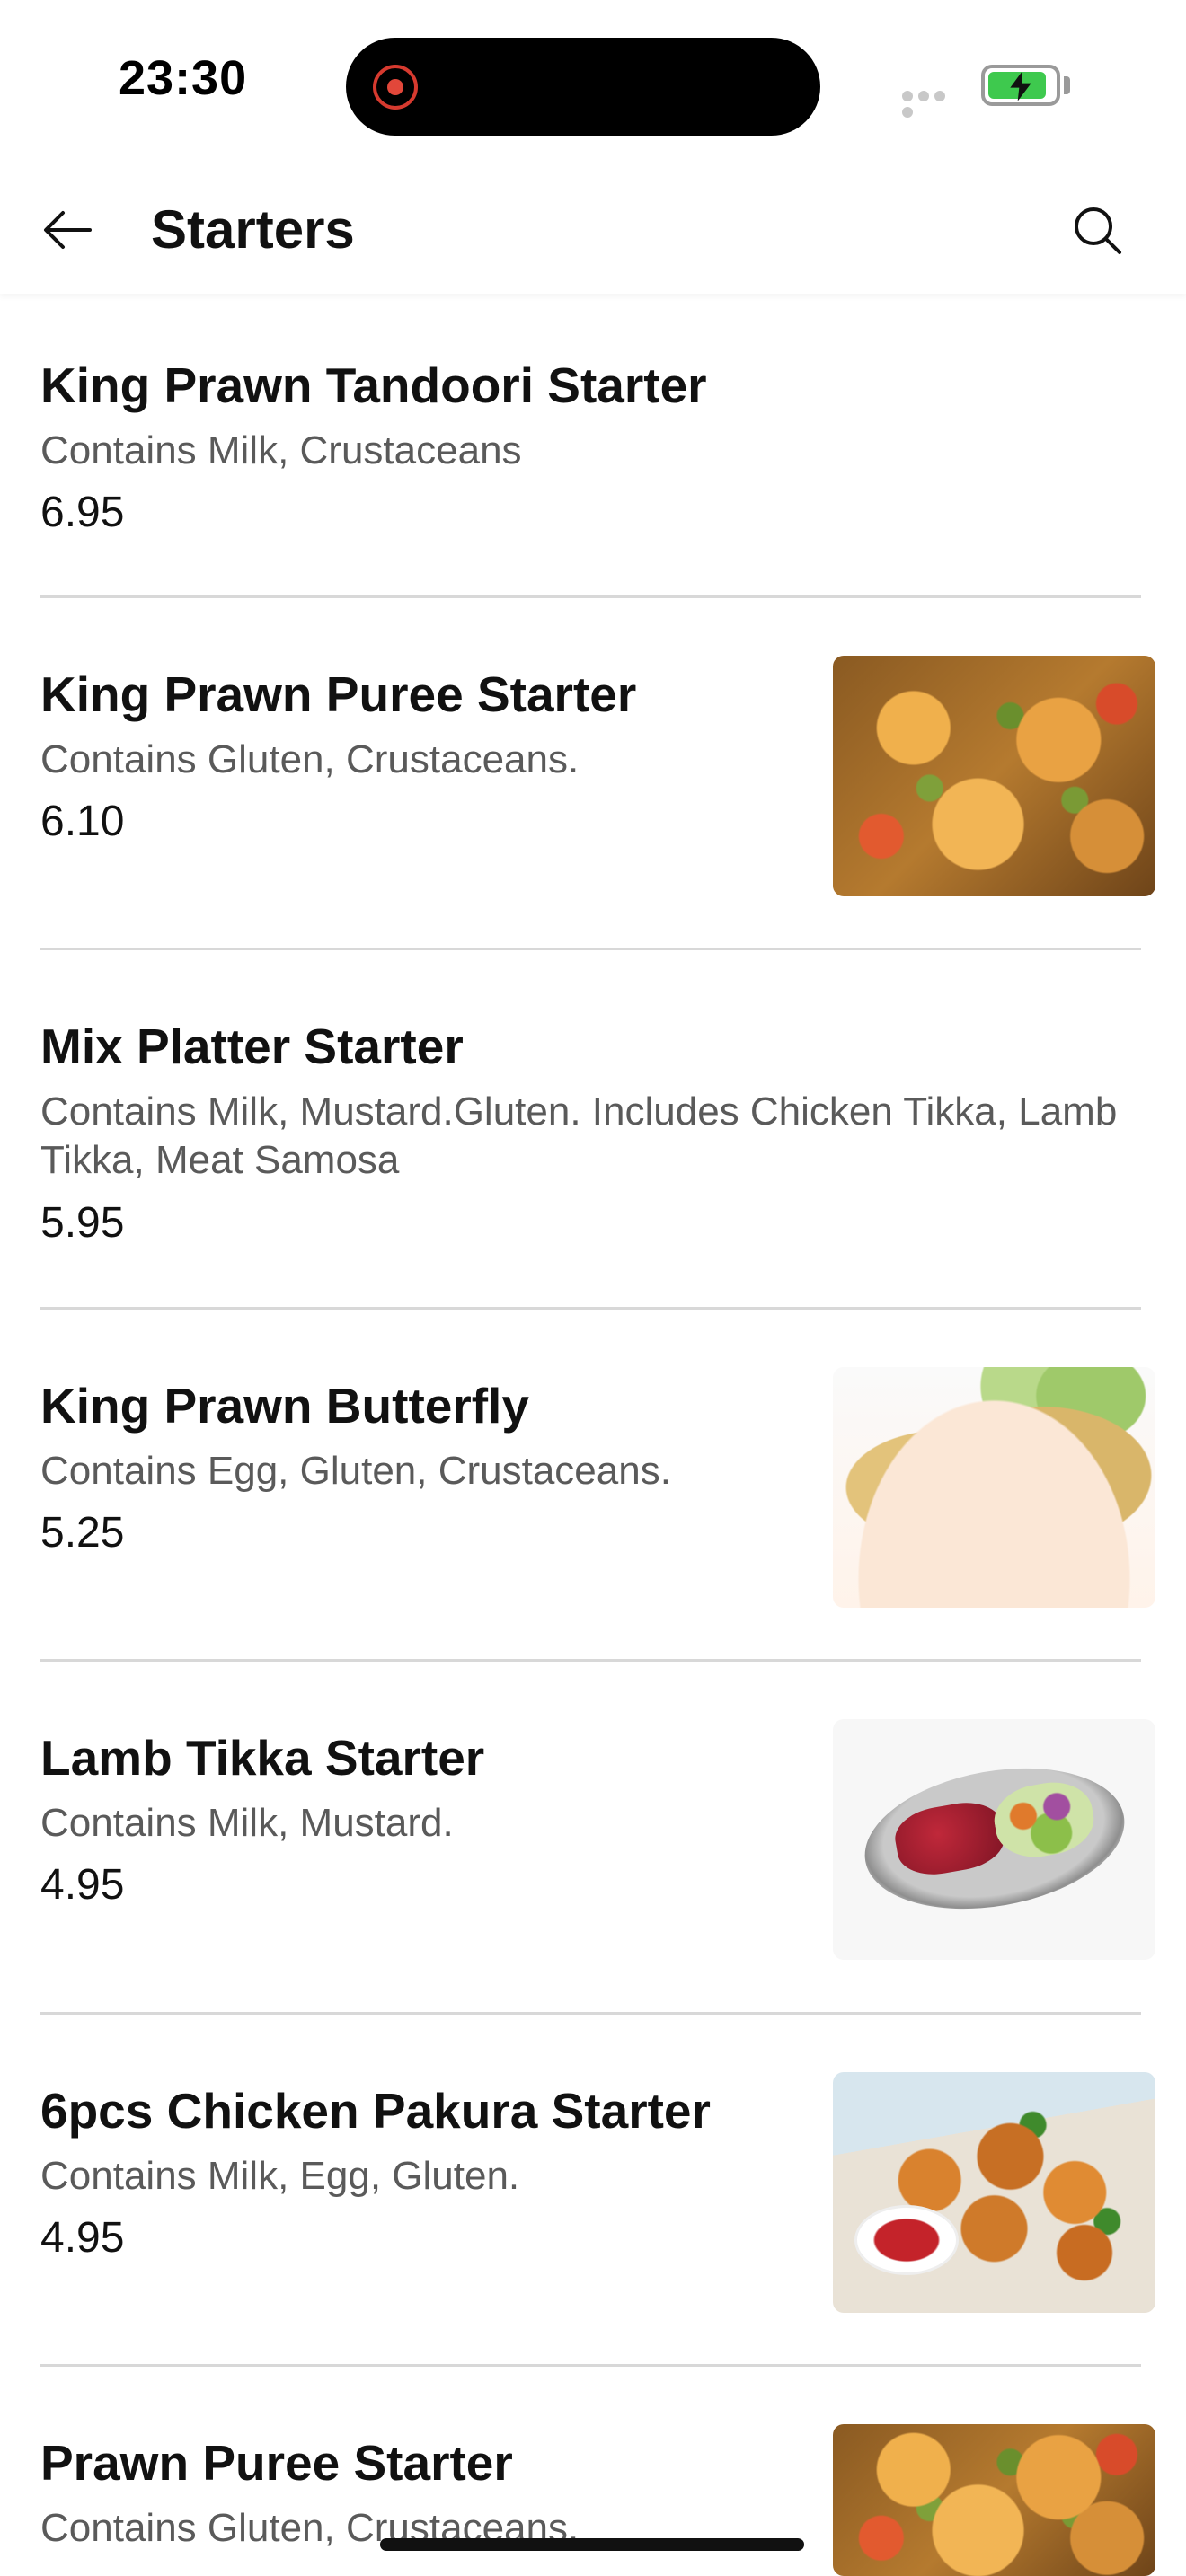  What do you see at coordinates (276, 2463) in the screenshot?
I see `item-name: Prawn Puree Starter` at bounding box center [276, 2463].